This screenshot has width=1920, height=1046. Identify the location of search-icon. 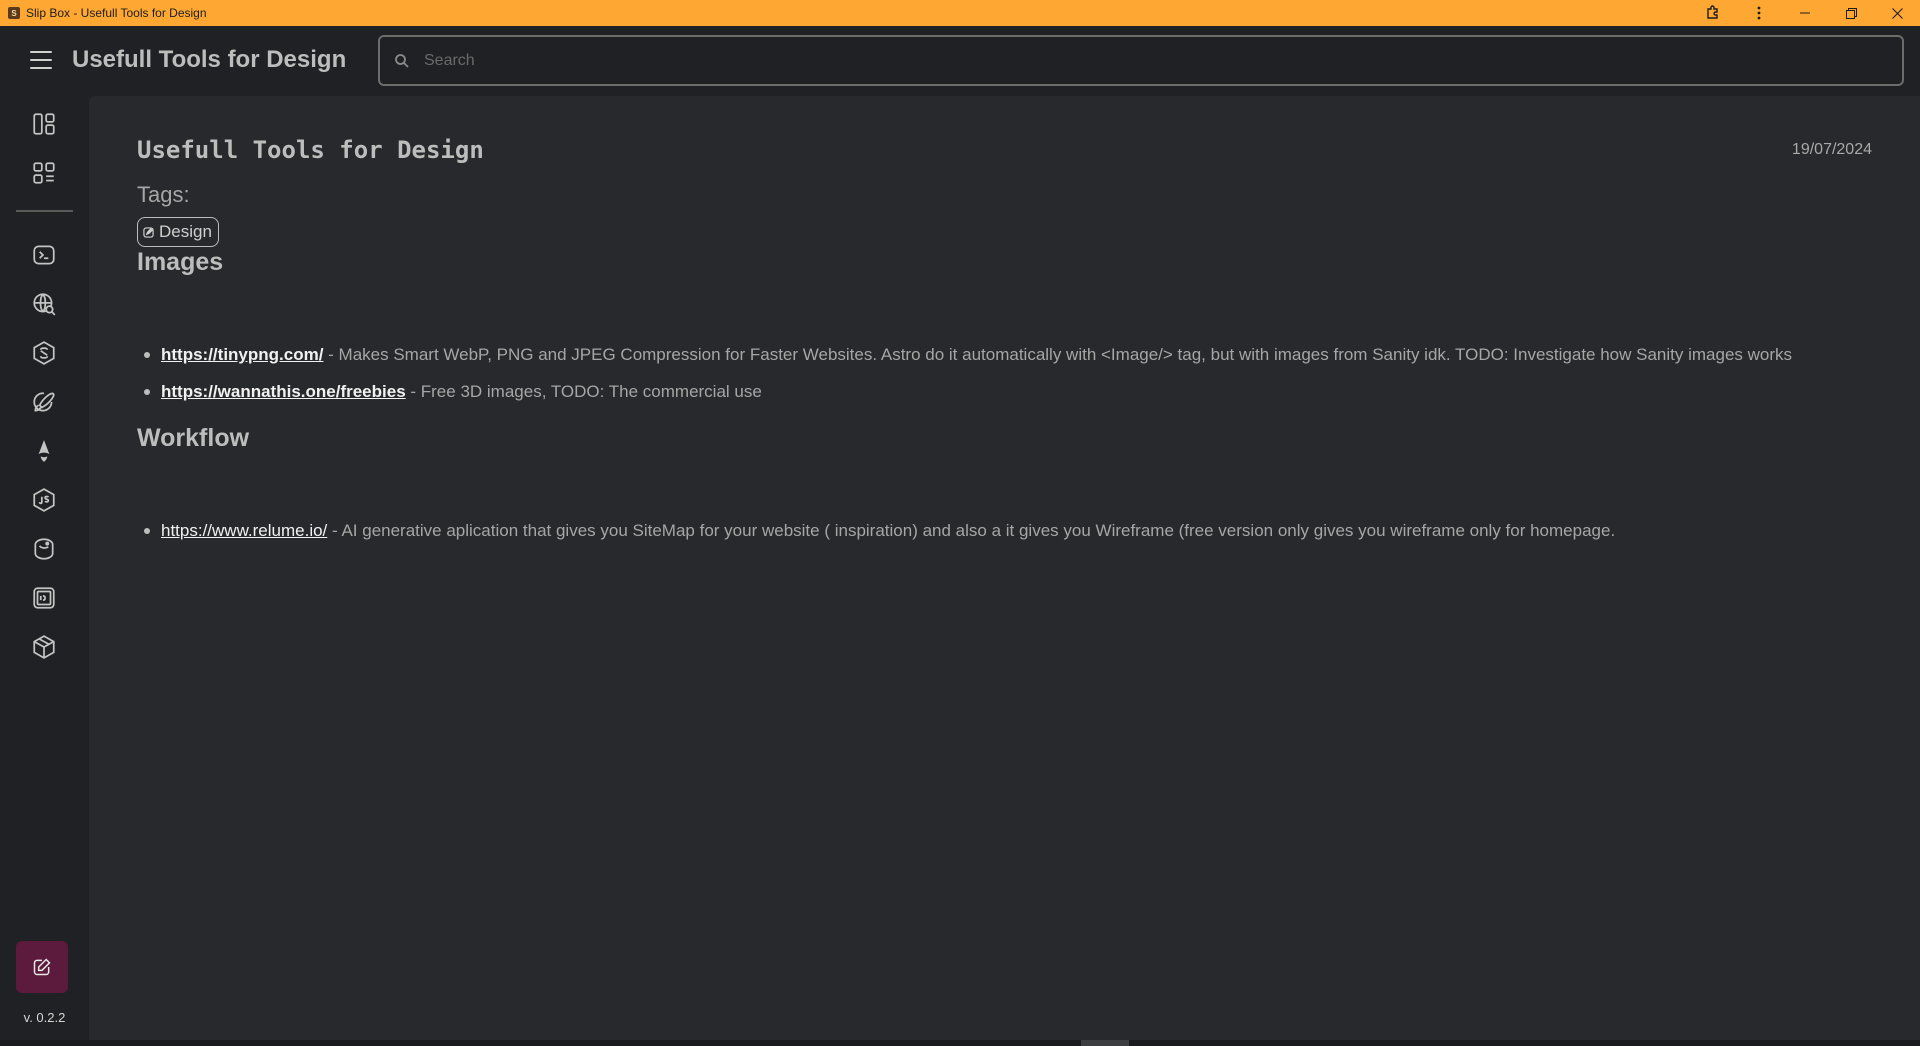
(402, 60).